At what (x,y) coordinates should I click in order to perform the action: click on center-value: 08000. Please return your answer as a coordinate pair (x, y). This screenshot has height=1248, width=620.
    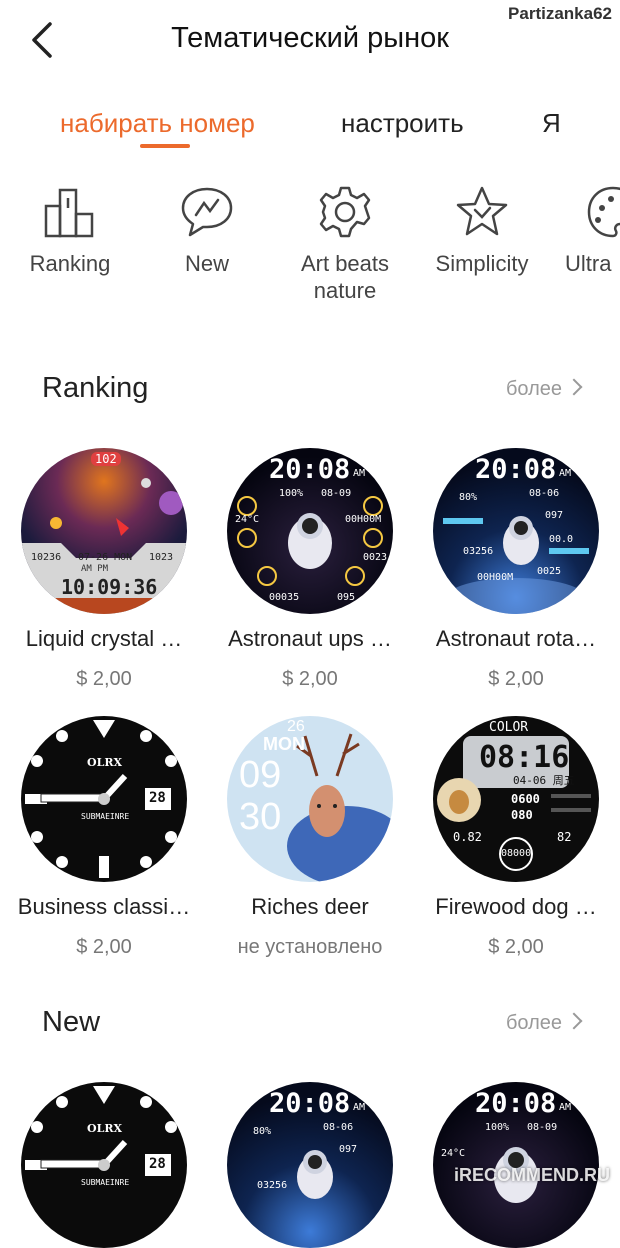
    Looking at the image, I should click on (516, 853).